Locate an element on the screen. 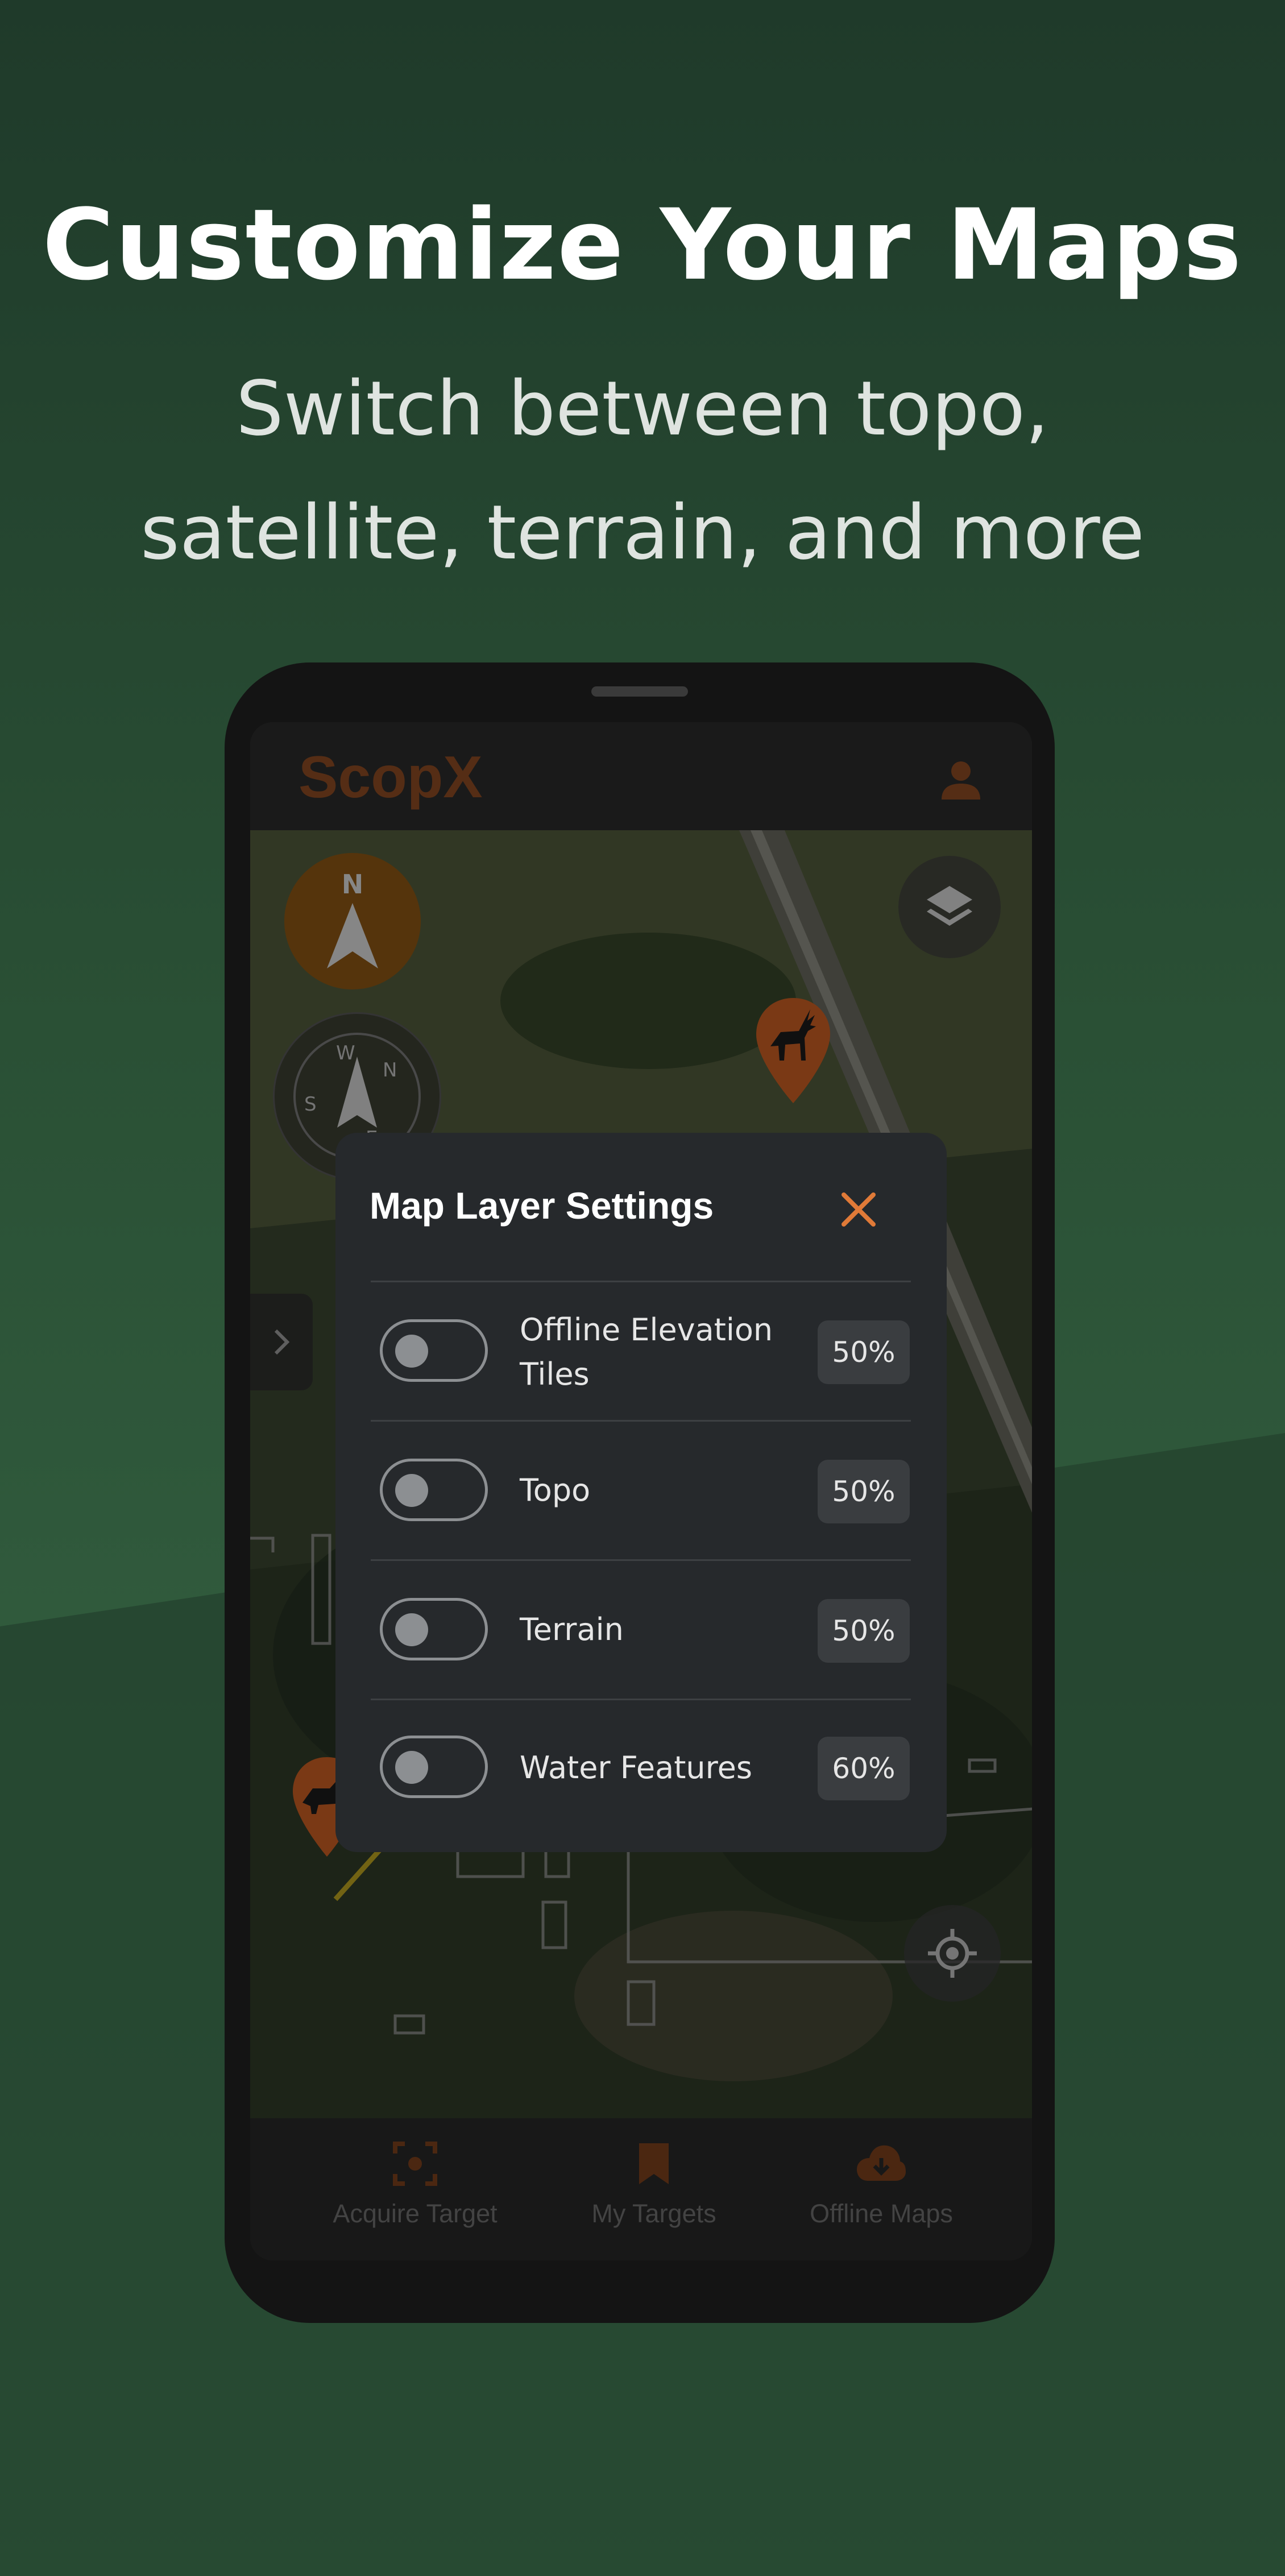  close-icon is located at coordinates (858, 1209).